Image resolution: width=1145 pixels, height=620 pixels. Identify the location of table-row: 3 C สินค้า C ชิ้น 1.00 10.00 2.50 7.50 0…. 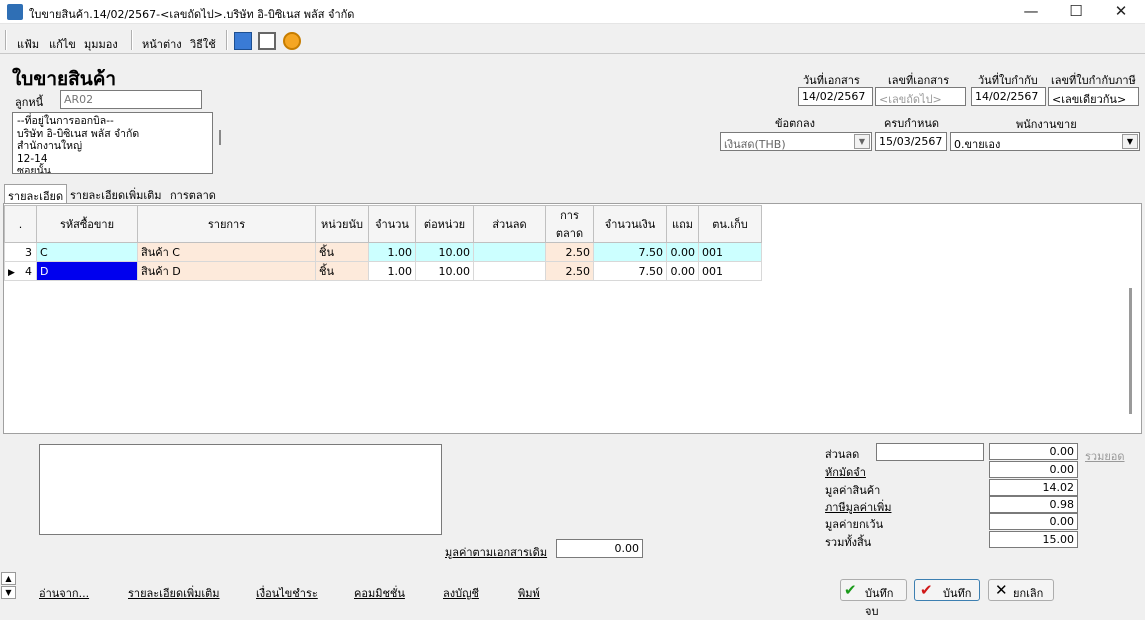
(383, 252).